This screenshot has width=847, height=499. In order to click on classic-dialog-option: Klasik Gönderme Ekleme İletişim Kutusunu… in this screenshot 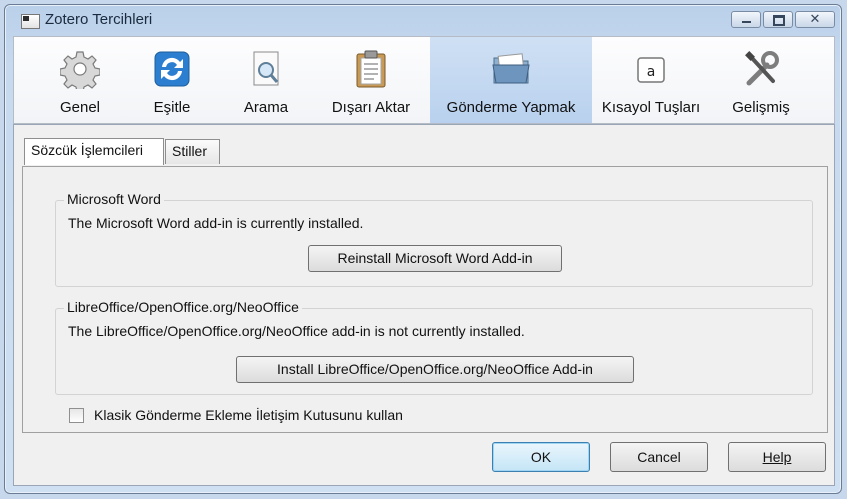, I will do `click(236, 415)`.